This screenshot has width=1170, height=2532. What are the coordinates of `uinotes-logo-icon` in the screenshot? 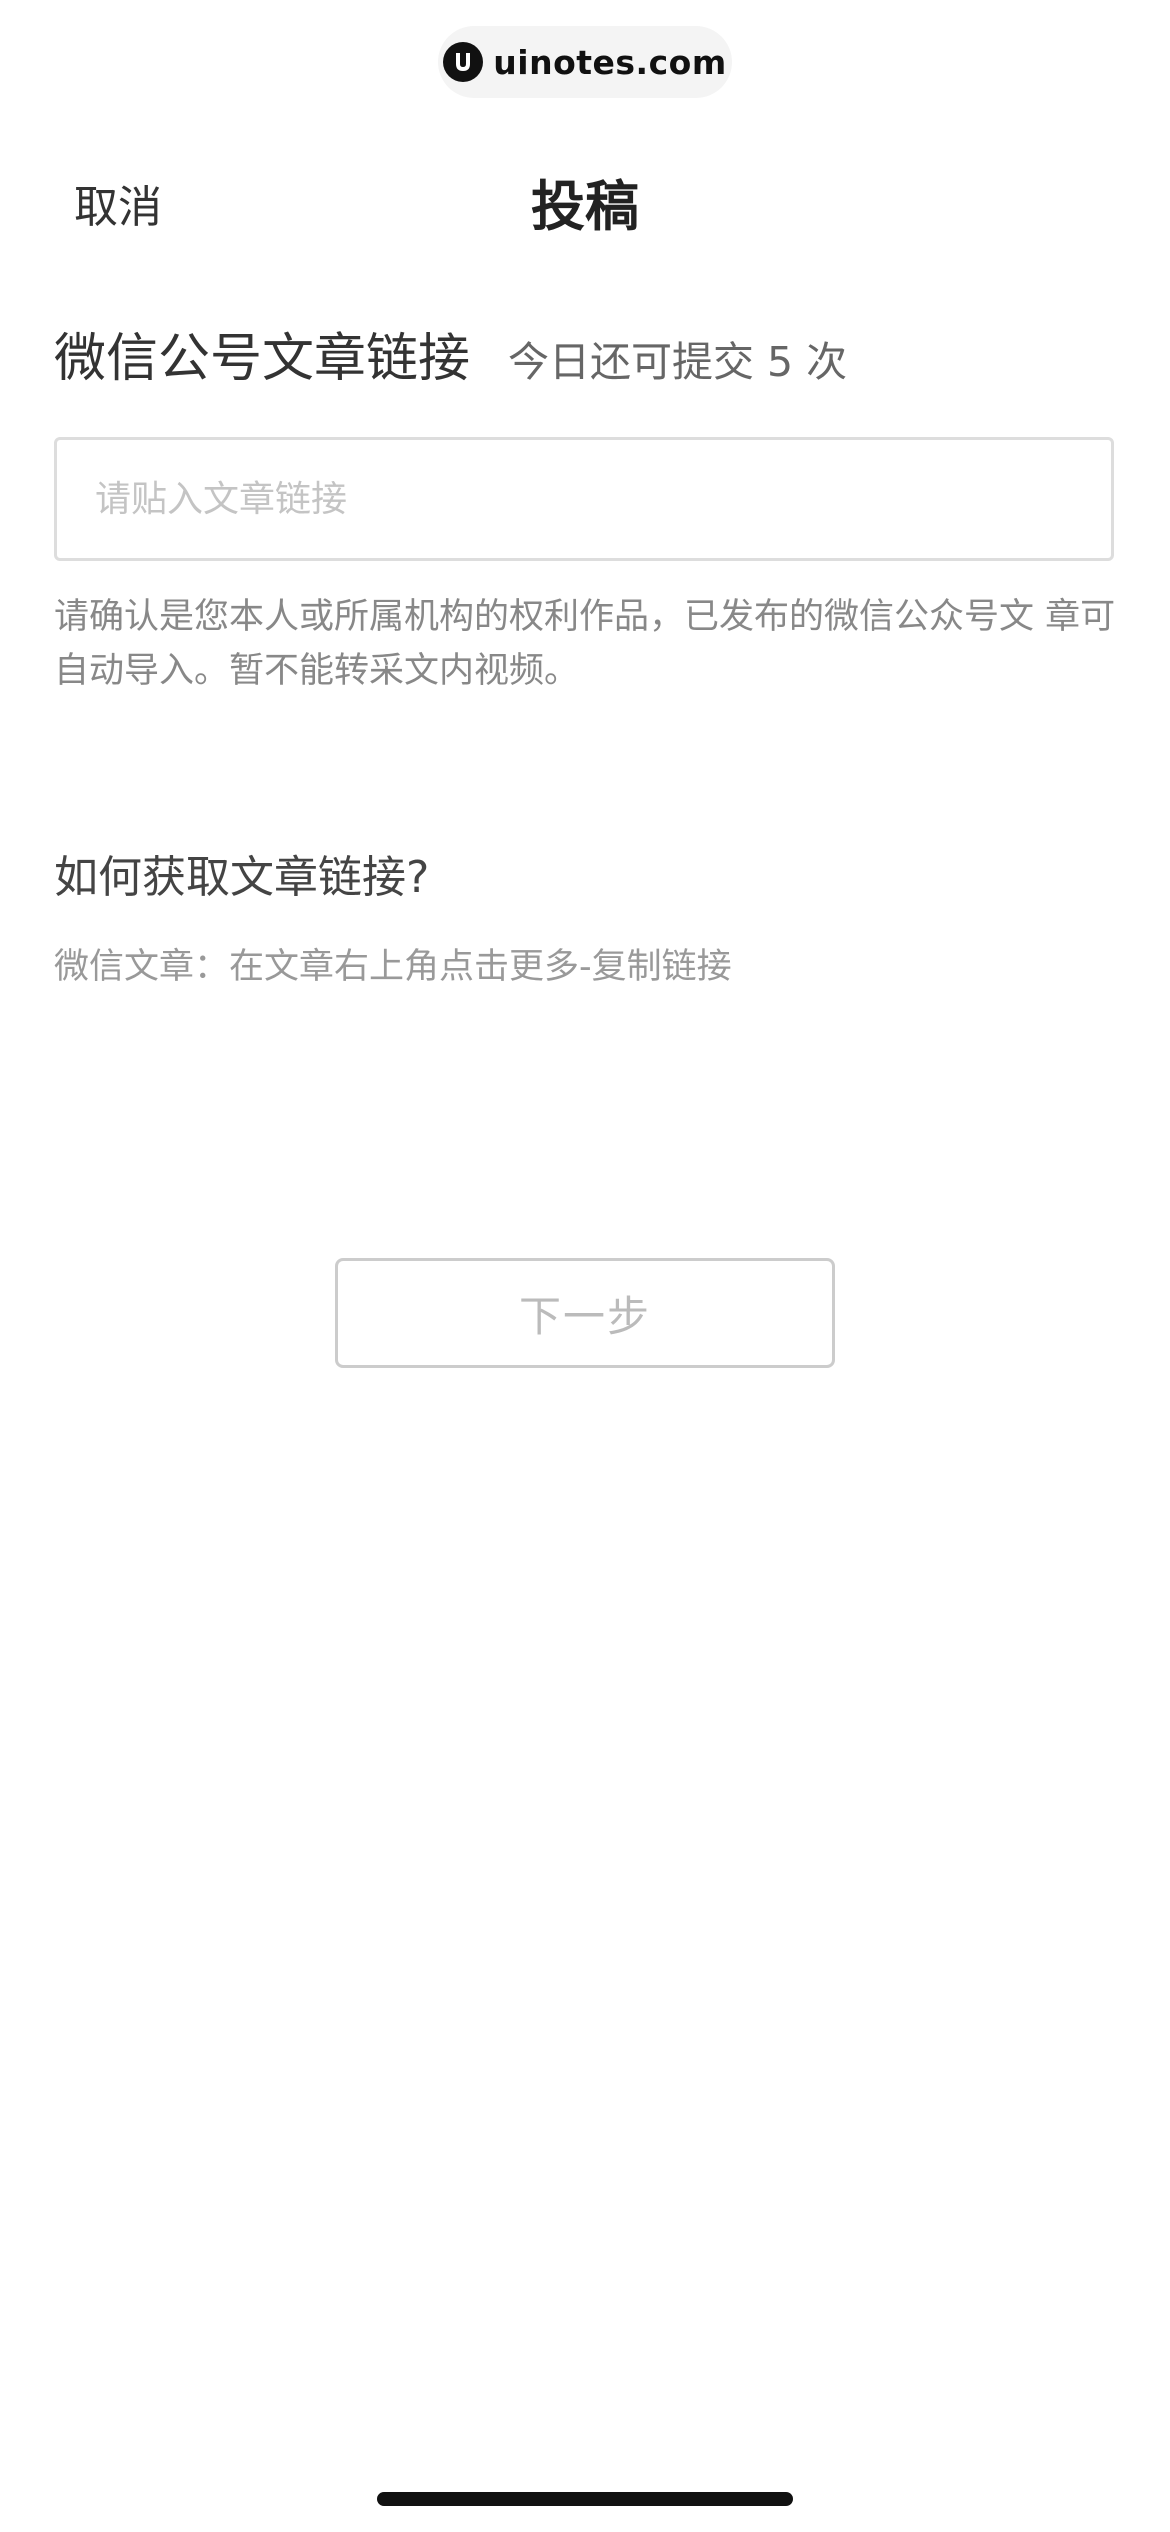 It's located at (463, 62).